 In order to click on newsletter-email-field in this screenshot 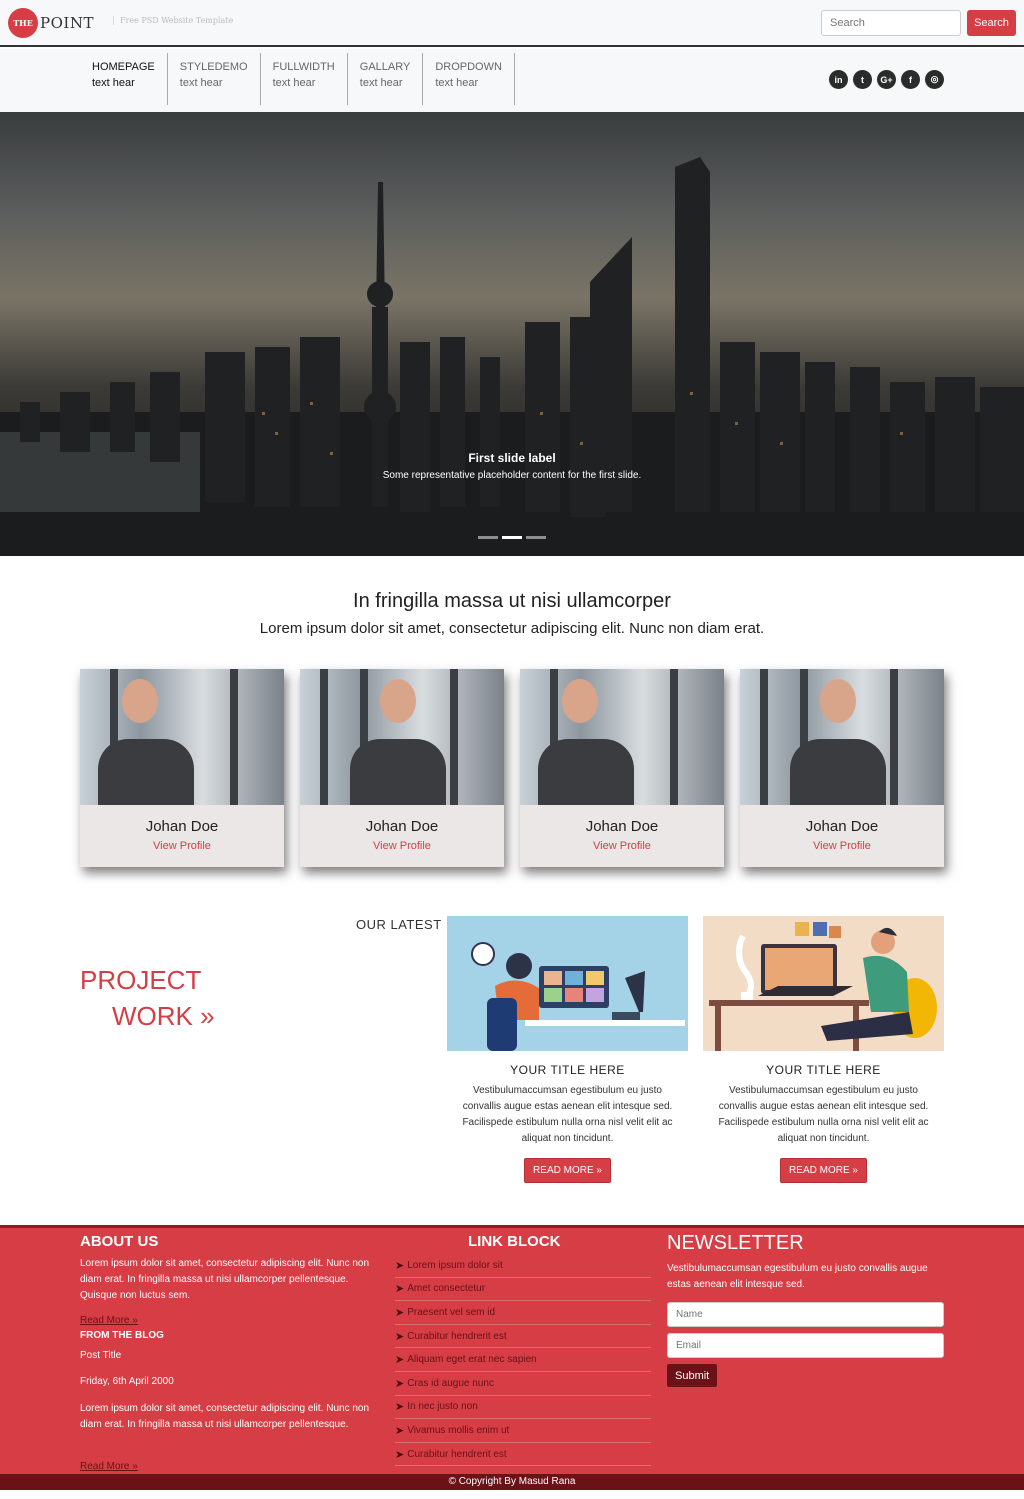, I will do `click(805, 1345)`.